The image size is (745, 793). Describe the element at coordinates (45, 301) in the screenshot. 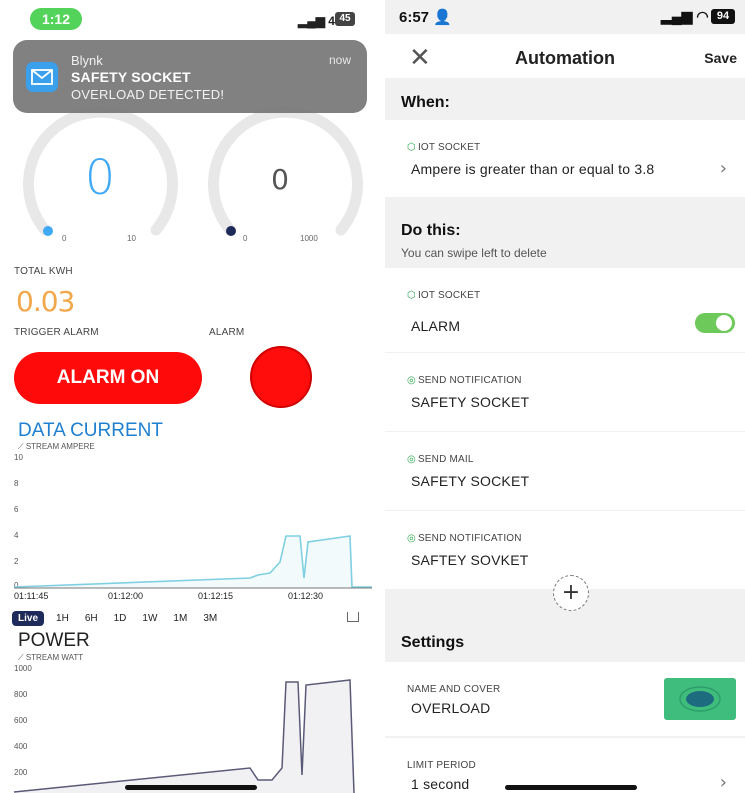

I see `total-kwh-value: 0.03` at that location.